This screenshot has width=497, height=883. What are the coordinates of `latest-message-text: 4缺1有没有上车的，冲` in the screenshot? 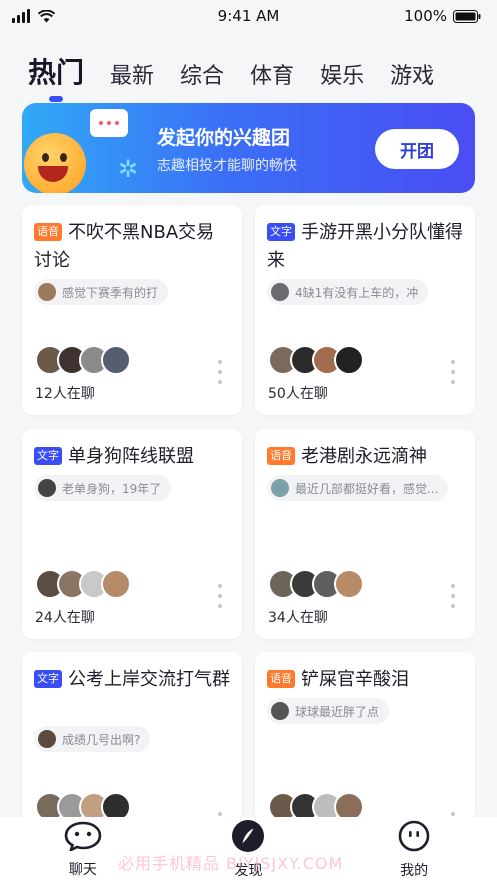 It's located at (357, 292).